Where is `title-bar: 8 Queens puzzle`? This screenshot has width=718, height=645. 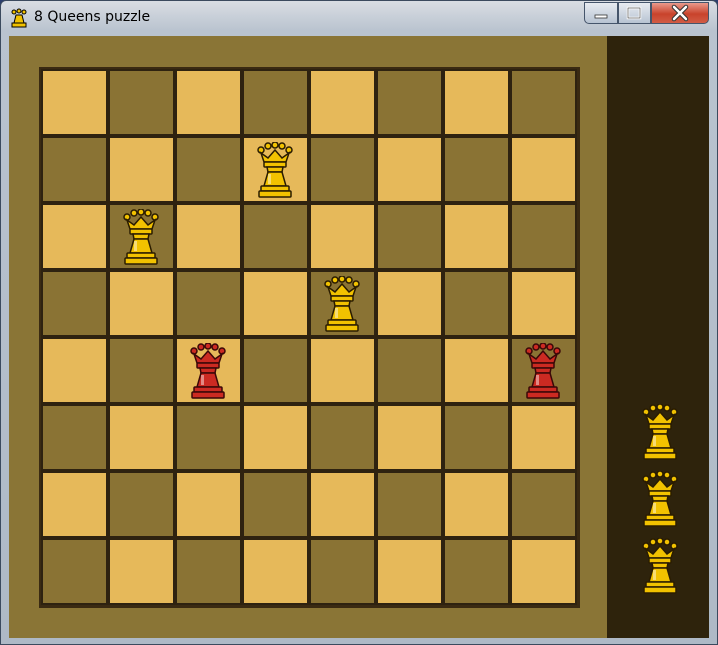 title-bar: 8 Queens puzzle is located at coordinates (359, 18).